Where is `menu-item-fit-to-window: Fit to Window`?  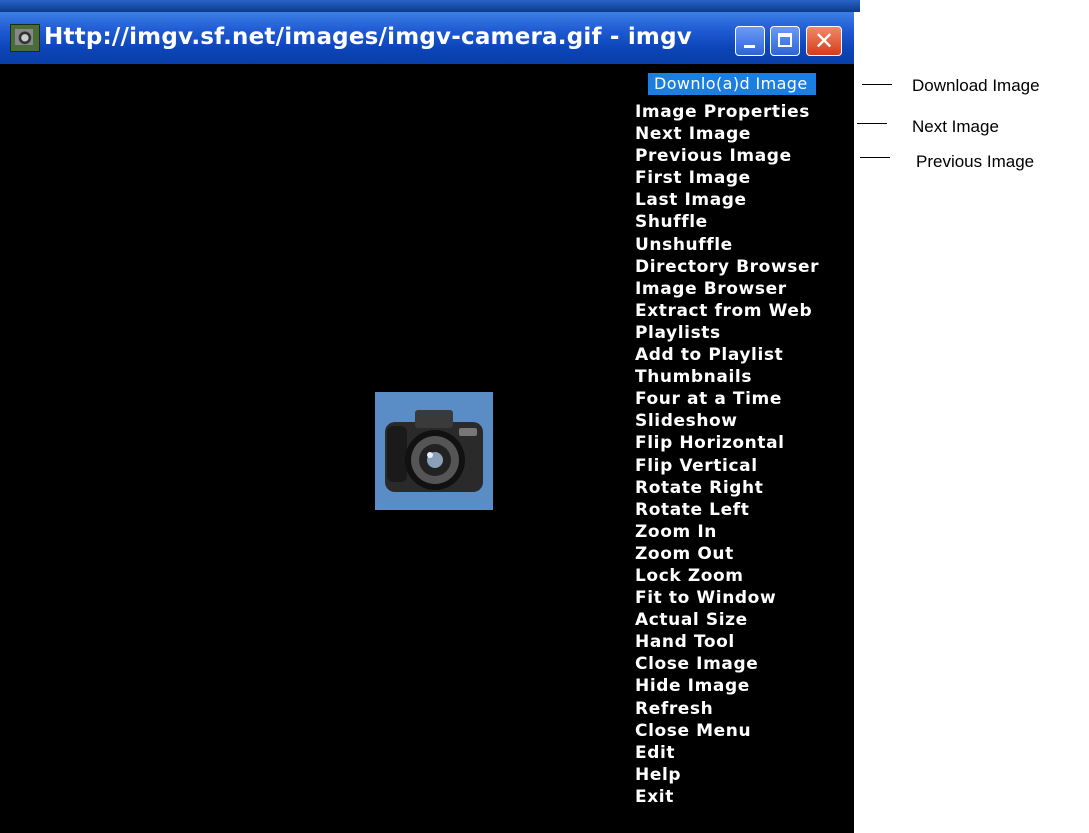
menu-item-fit-to-window: Fit to Window is located at coordinates (727, 598).